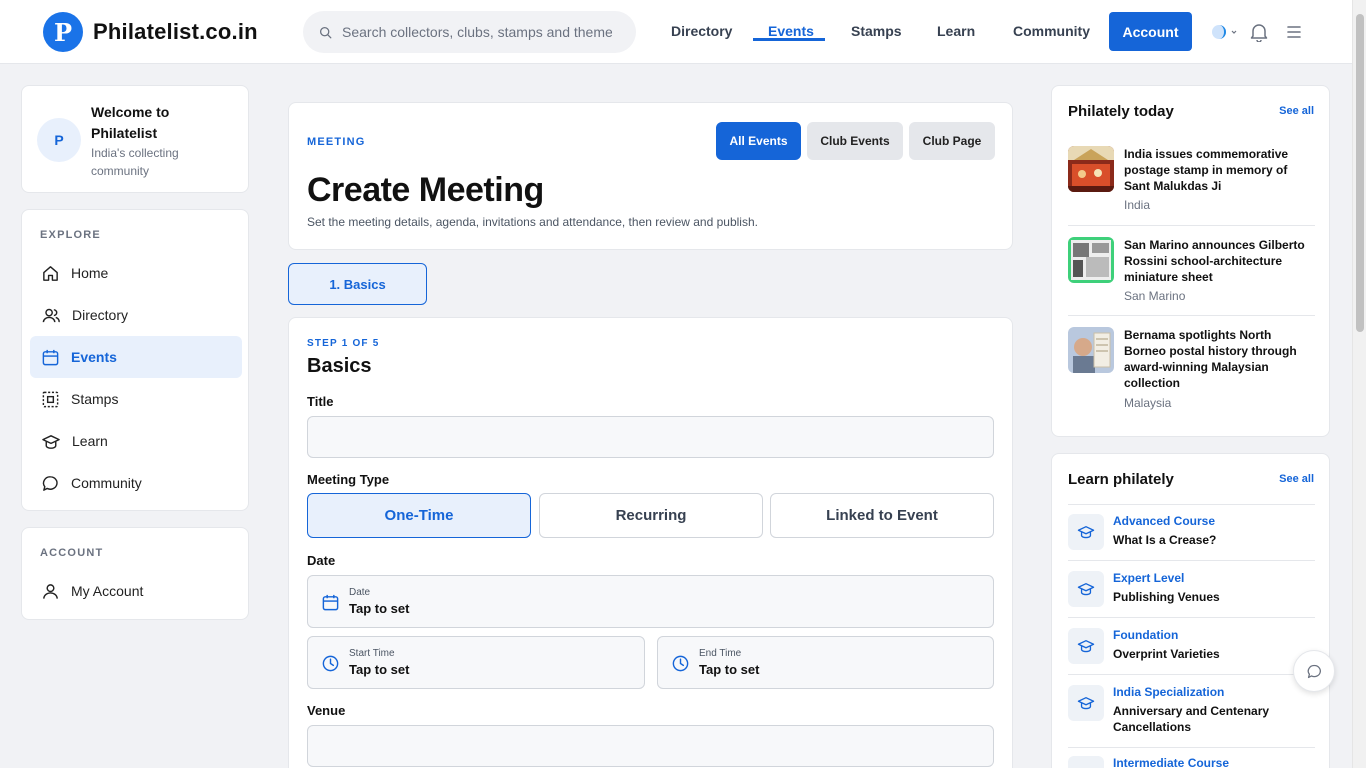 This screenshot has width=1366, height=768. What do you see at coordinates (419, 515) in the screenshot?
I see `meeting-type-one-time: One-Time` at bounding box center [419, 515].